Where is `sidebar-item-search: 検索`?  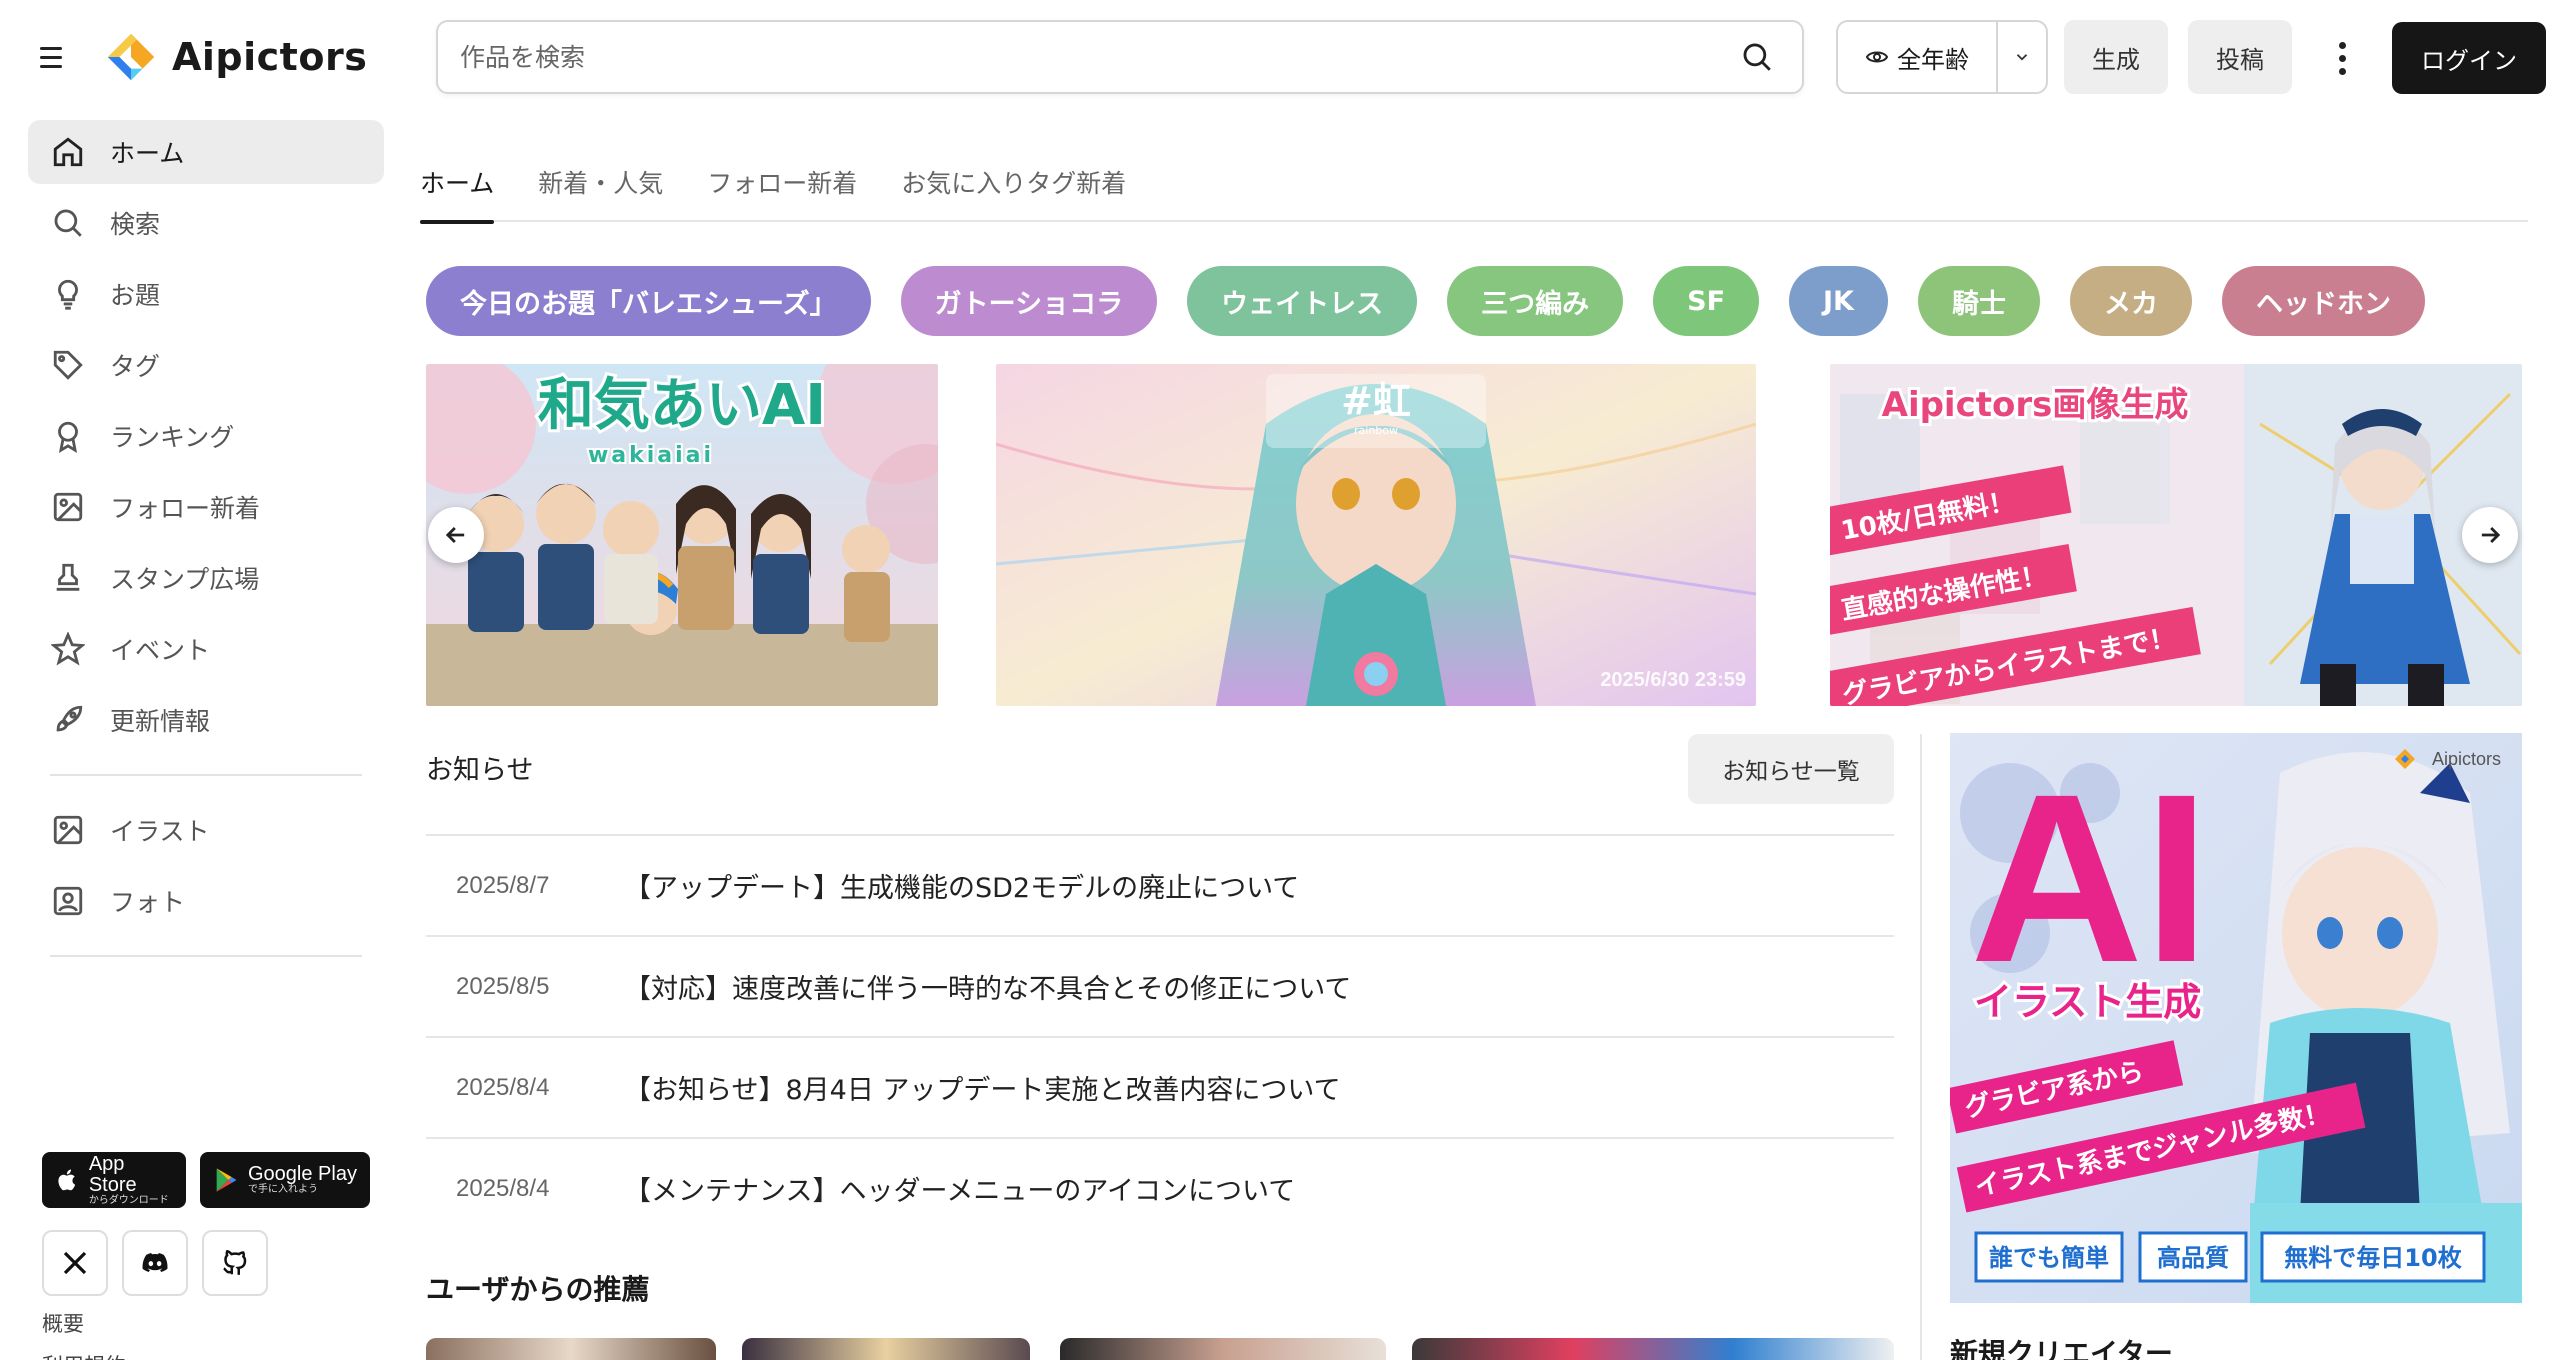 sidebar-item-search: 検索 is located at coordinates (206, 223).